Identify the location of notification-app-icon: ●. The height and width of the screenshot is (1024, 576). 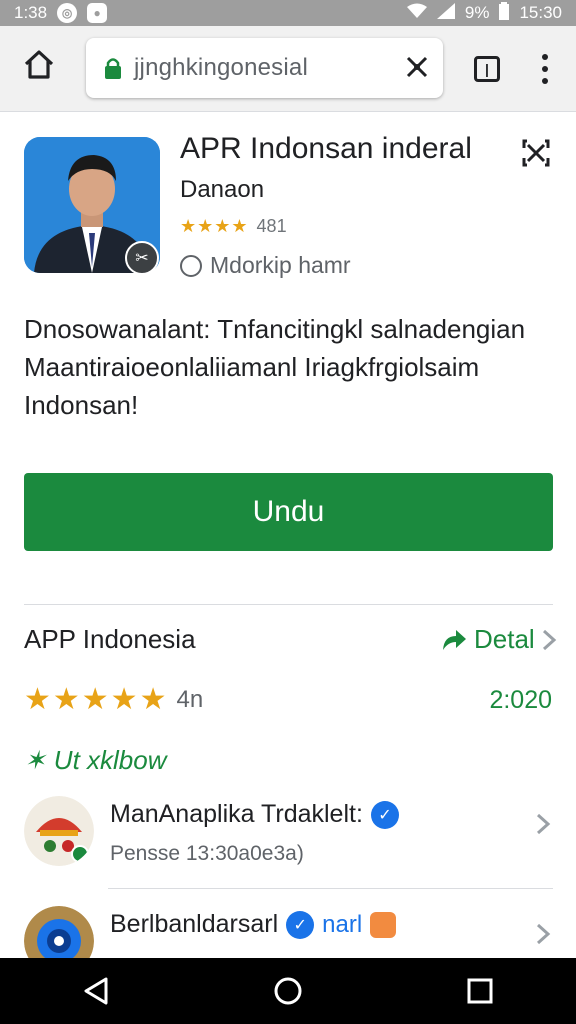
(97, 13).